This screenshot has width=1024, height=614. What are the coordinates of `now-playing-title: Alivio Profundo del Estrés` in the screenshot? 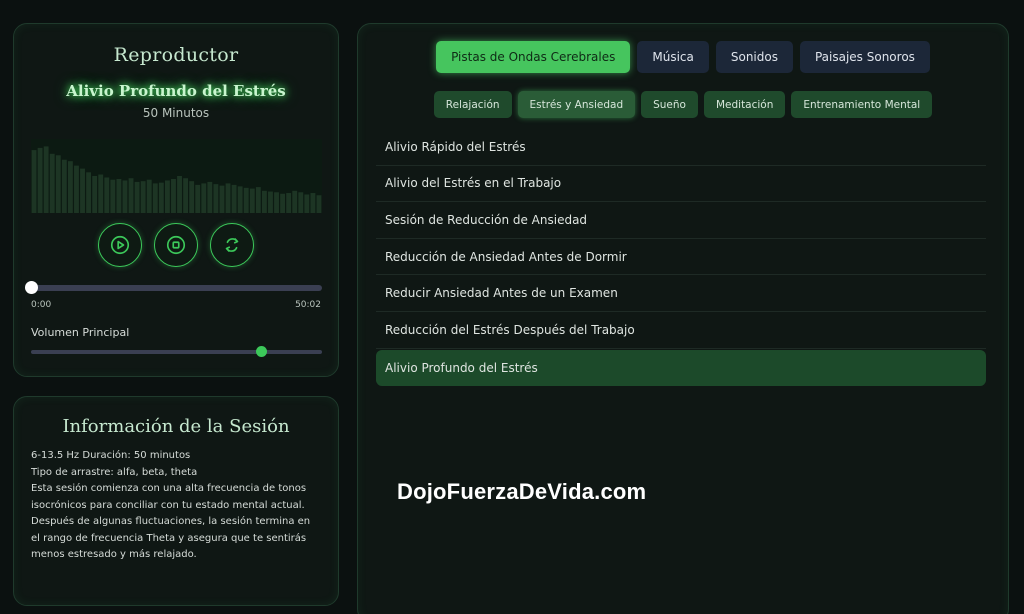 It's located at (176, 91).